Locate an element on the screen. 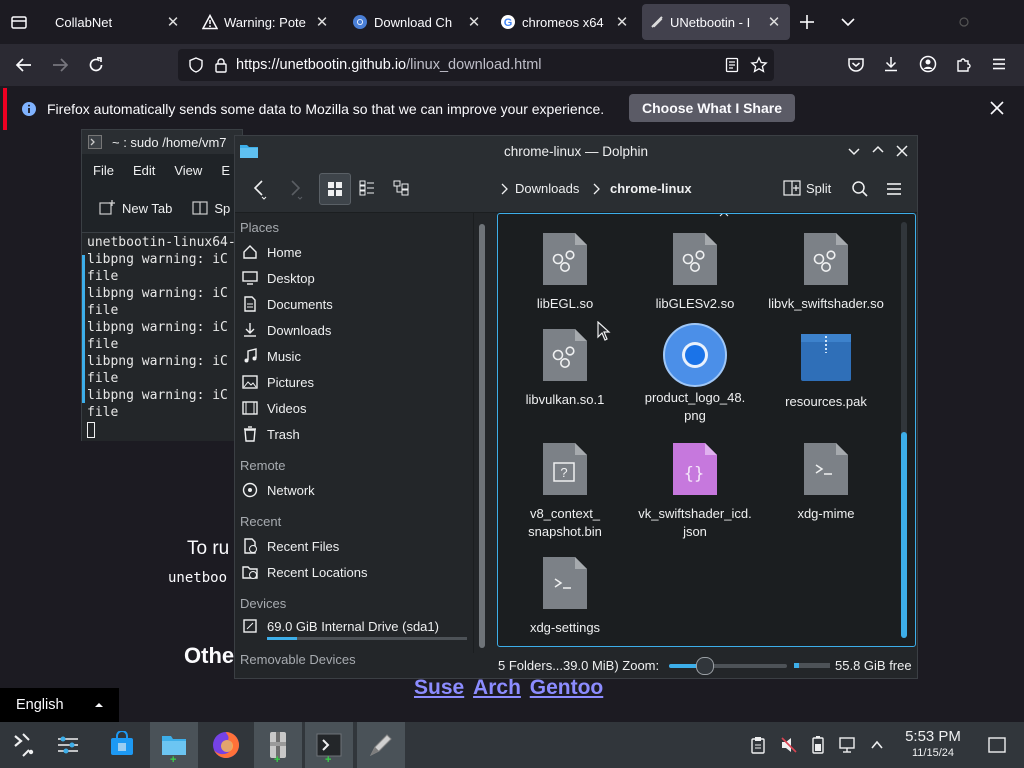  breadcrumb-chrome-linux: chrome-linux is located at coordinates (651, 188).